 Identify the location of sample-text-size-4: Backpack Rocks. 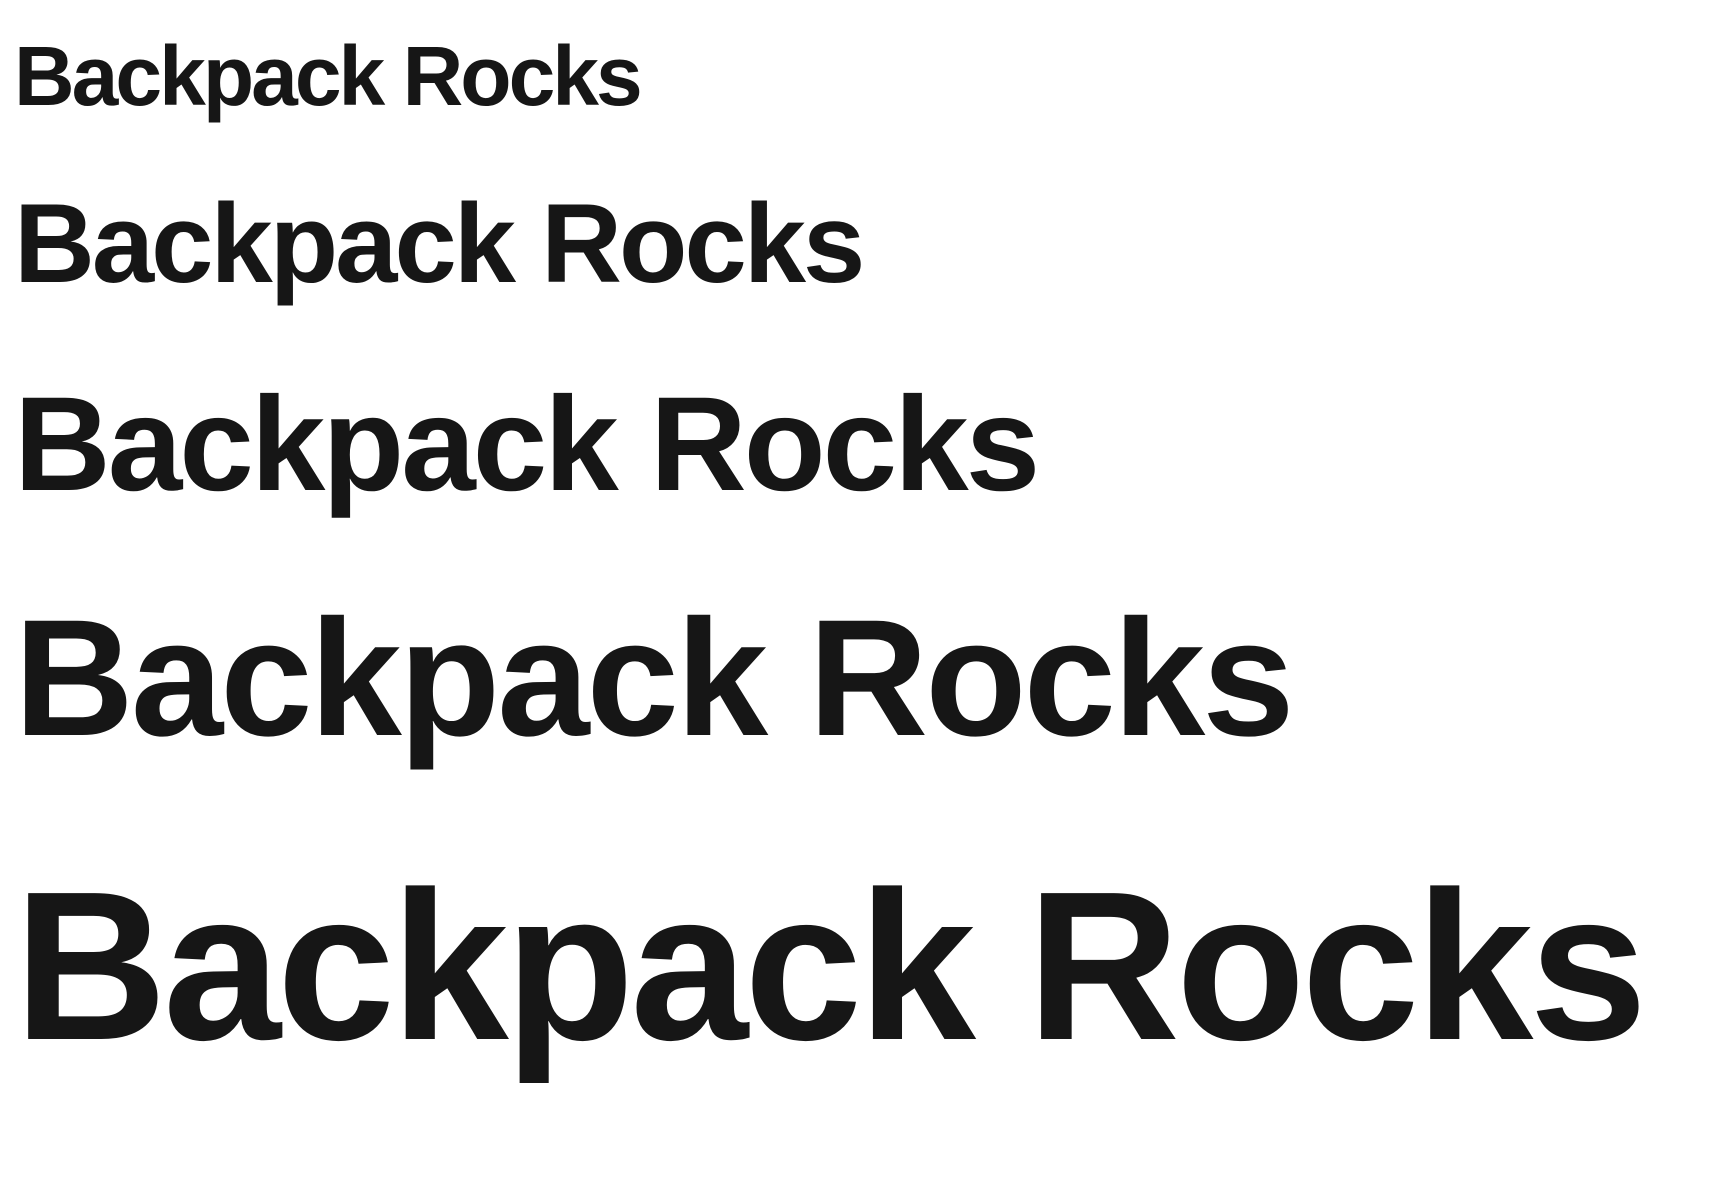
(654, 678).